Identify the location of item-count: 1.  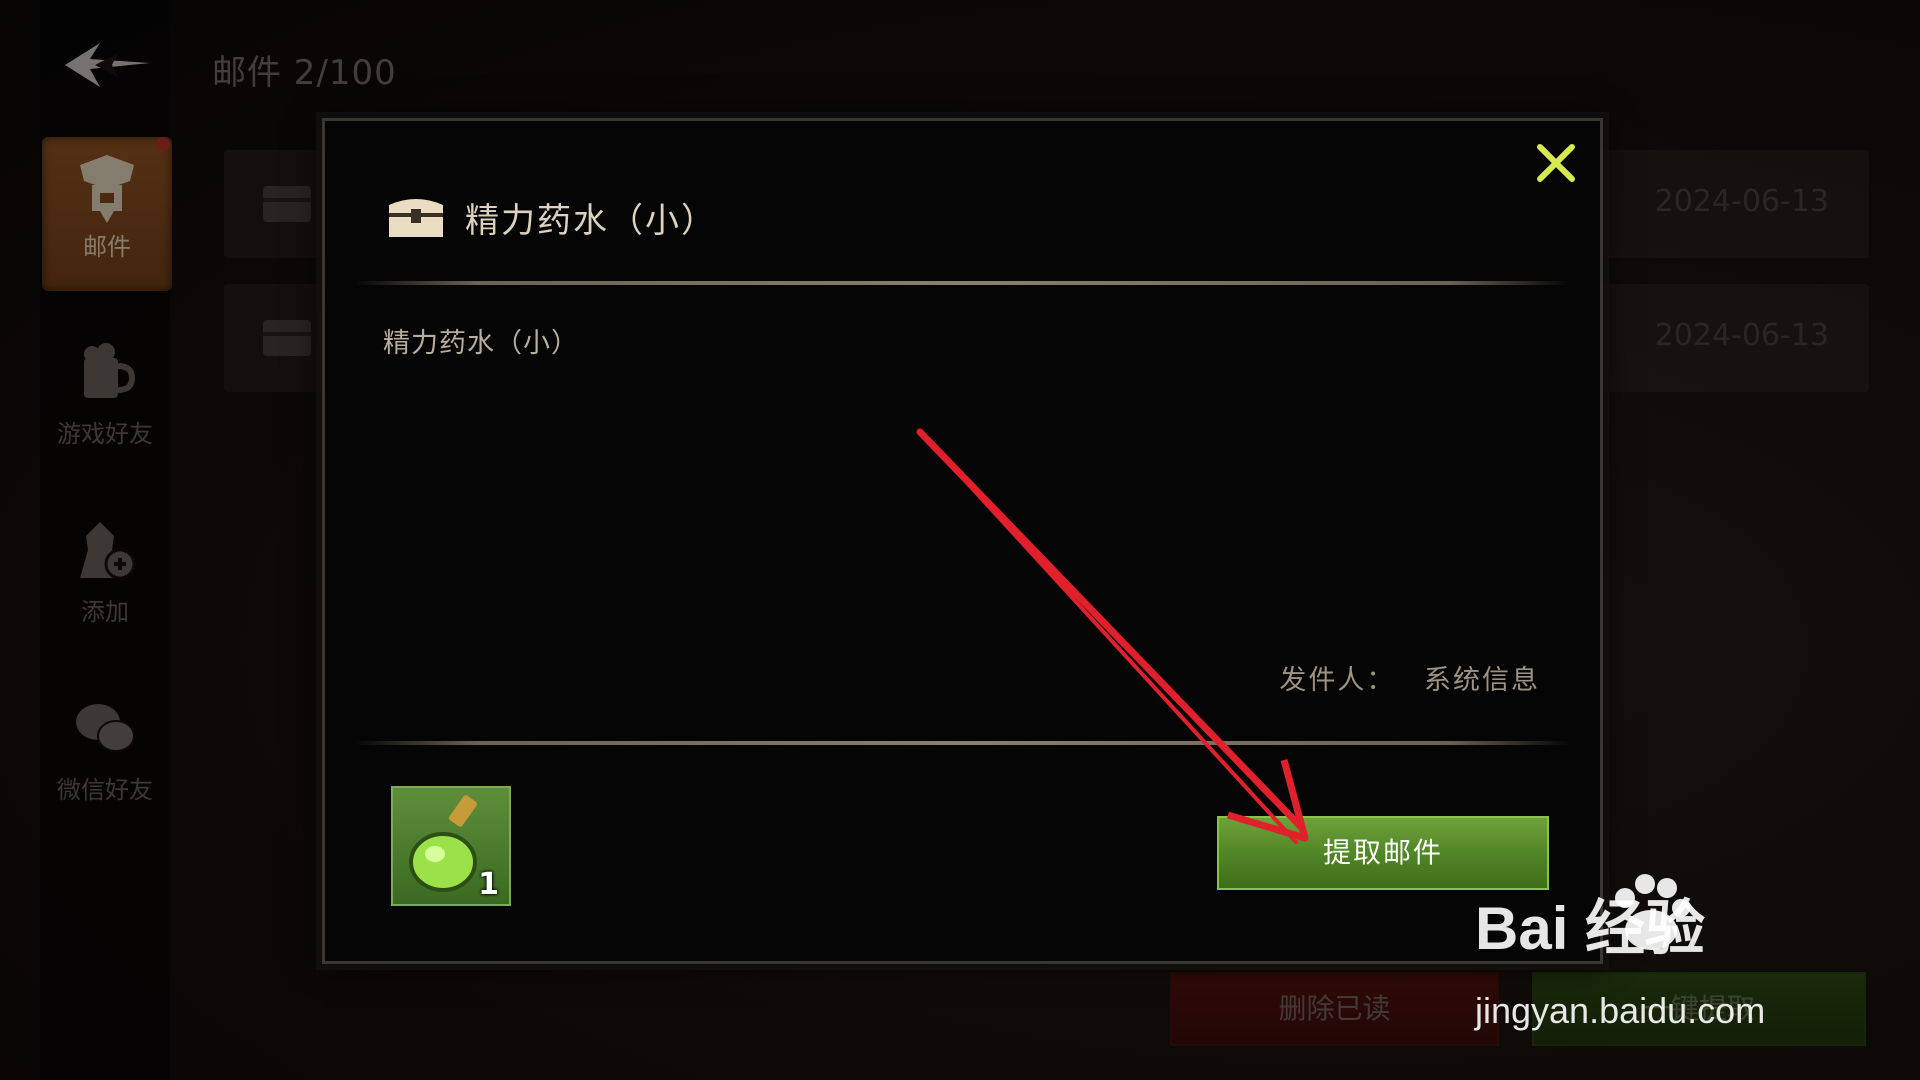
(488, 884).